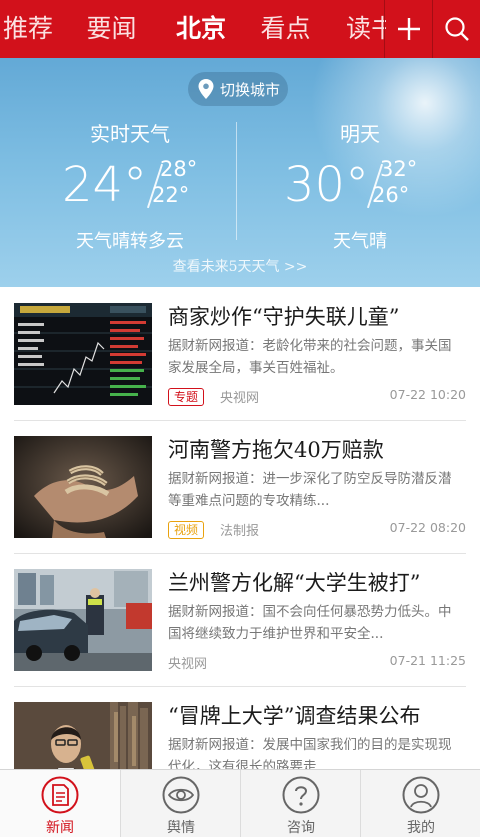 The image size is (480, 837). What do you see at coordinates (284, 317) in the screenshot?
I see `news-title: 商家炒作“守护失联儿童”` at bounding box center [284, 317].